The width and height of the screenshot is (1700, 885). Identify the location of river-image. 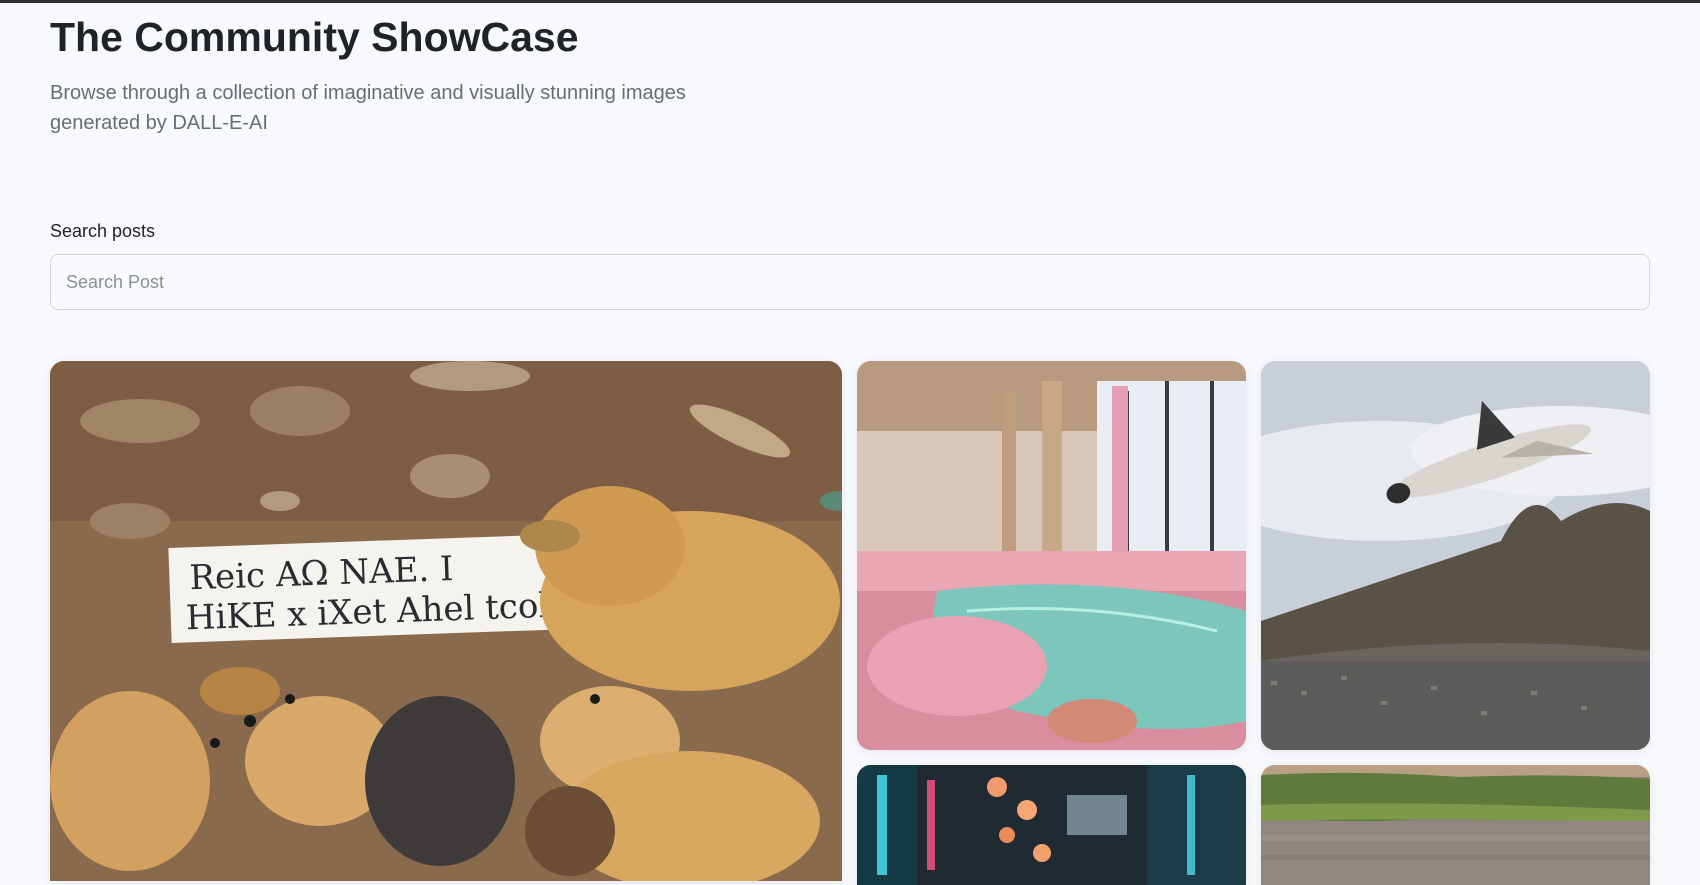
(1455, 825).